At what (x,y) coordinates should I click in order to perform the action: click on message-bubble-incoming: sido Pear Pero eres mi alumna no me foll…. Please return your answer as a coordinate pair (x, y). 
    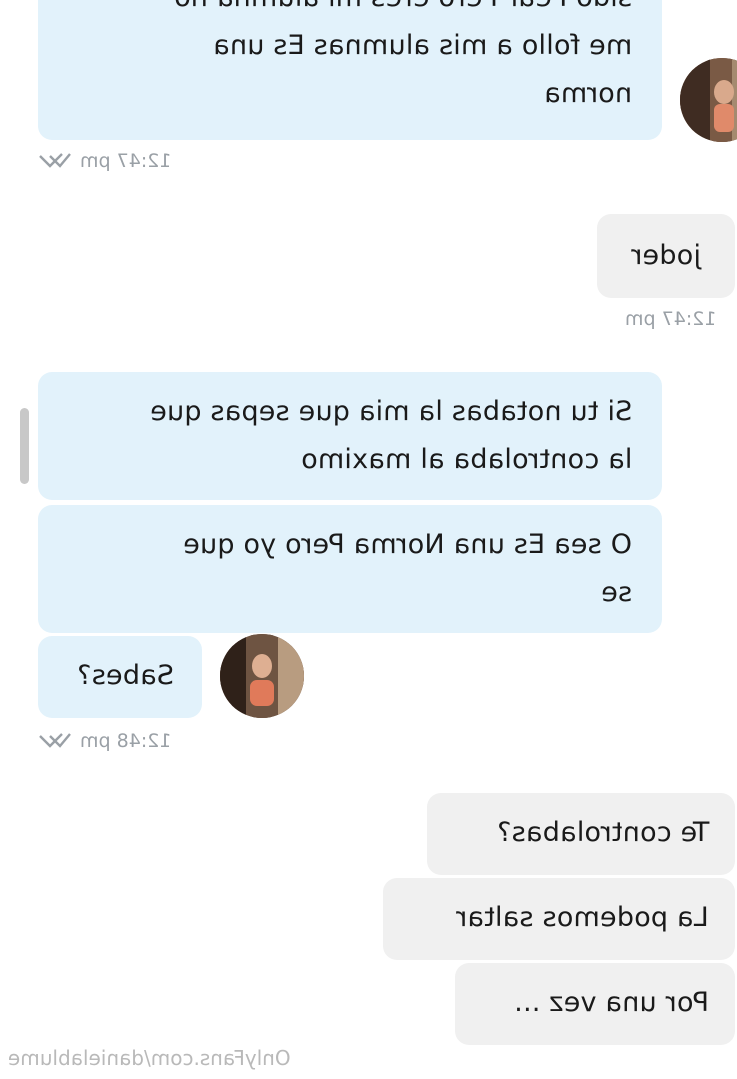
    Looking at the image, I should click on (350, 70).